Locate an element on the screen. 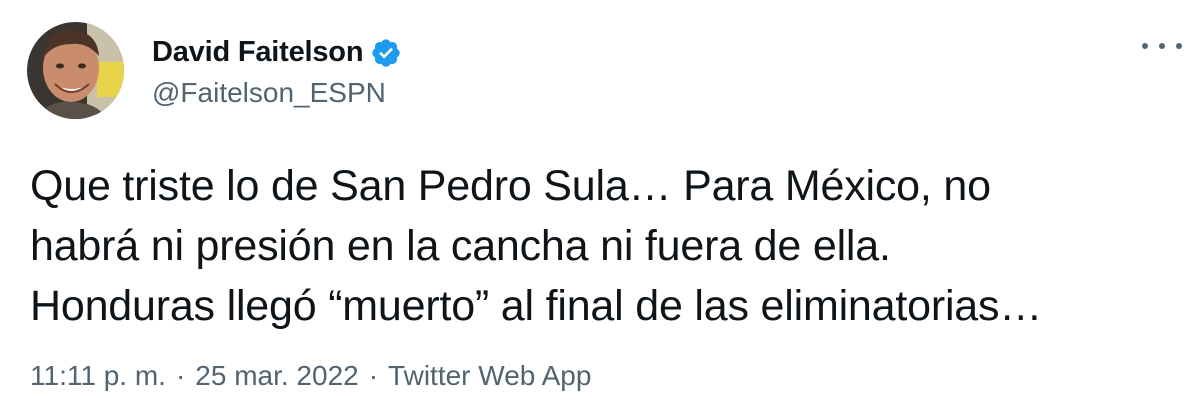  more-options-icon is located at coordinates (1162, 46).